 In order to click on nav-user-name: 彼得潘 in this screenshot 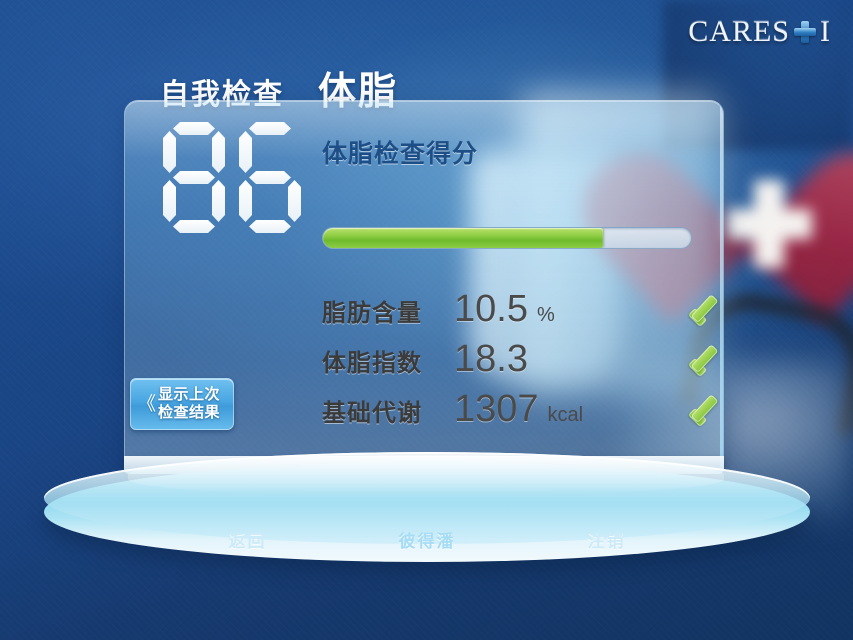, I will do `click(427, 539)`.